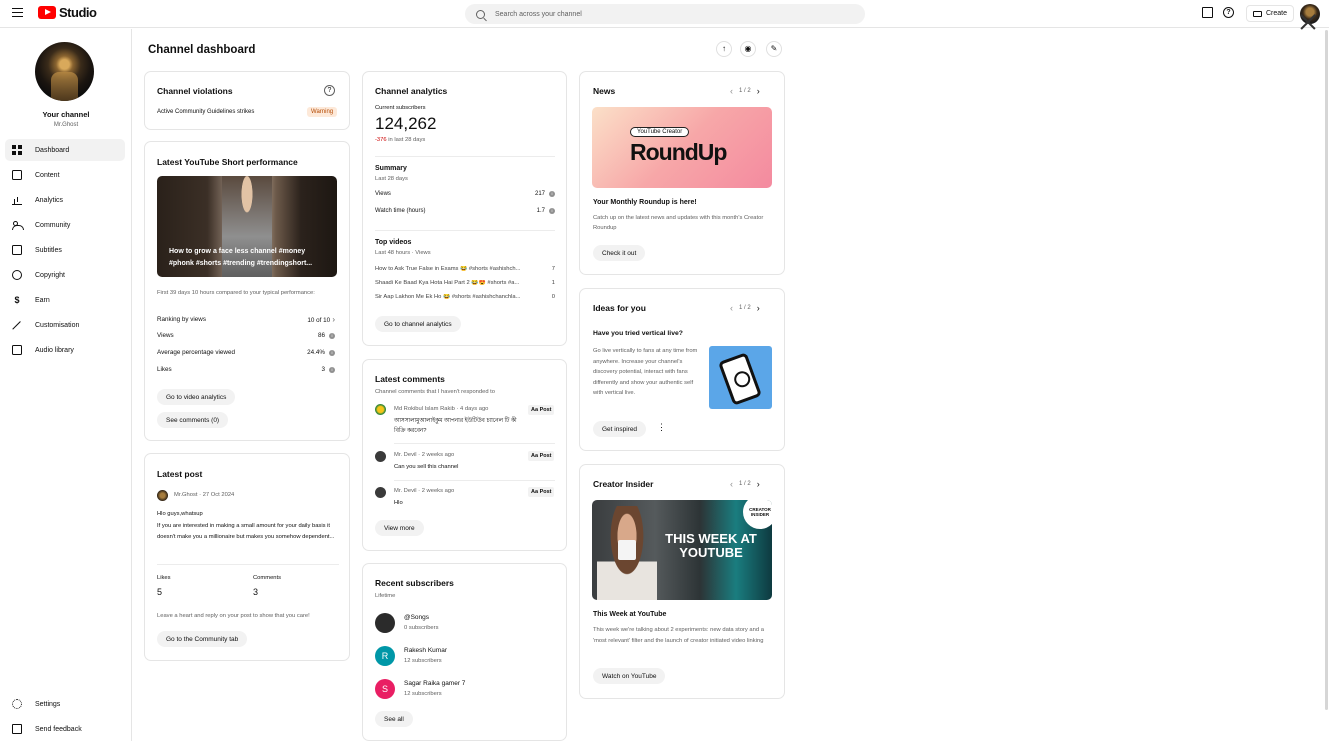 Image resolution: width=1329 pixels, height=741 pixels. Describe the element at coordinates (1308, 22) in the screenshot. I see `close-icon` at that location.